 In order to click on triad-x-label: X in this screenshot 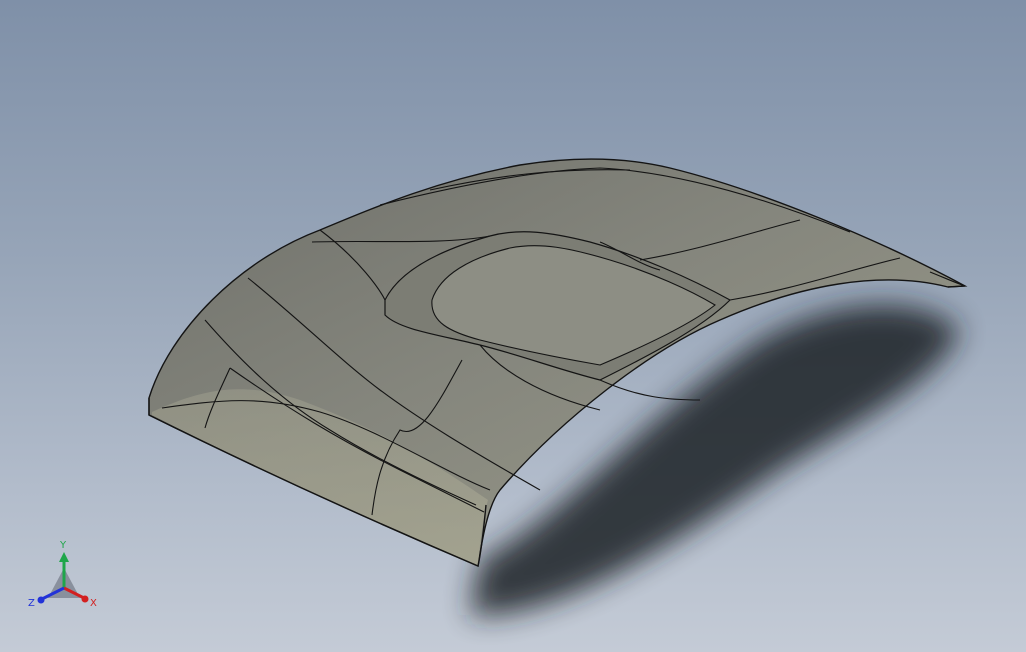, I will do `click(93, 603)`.